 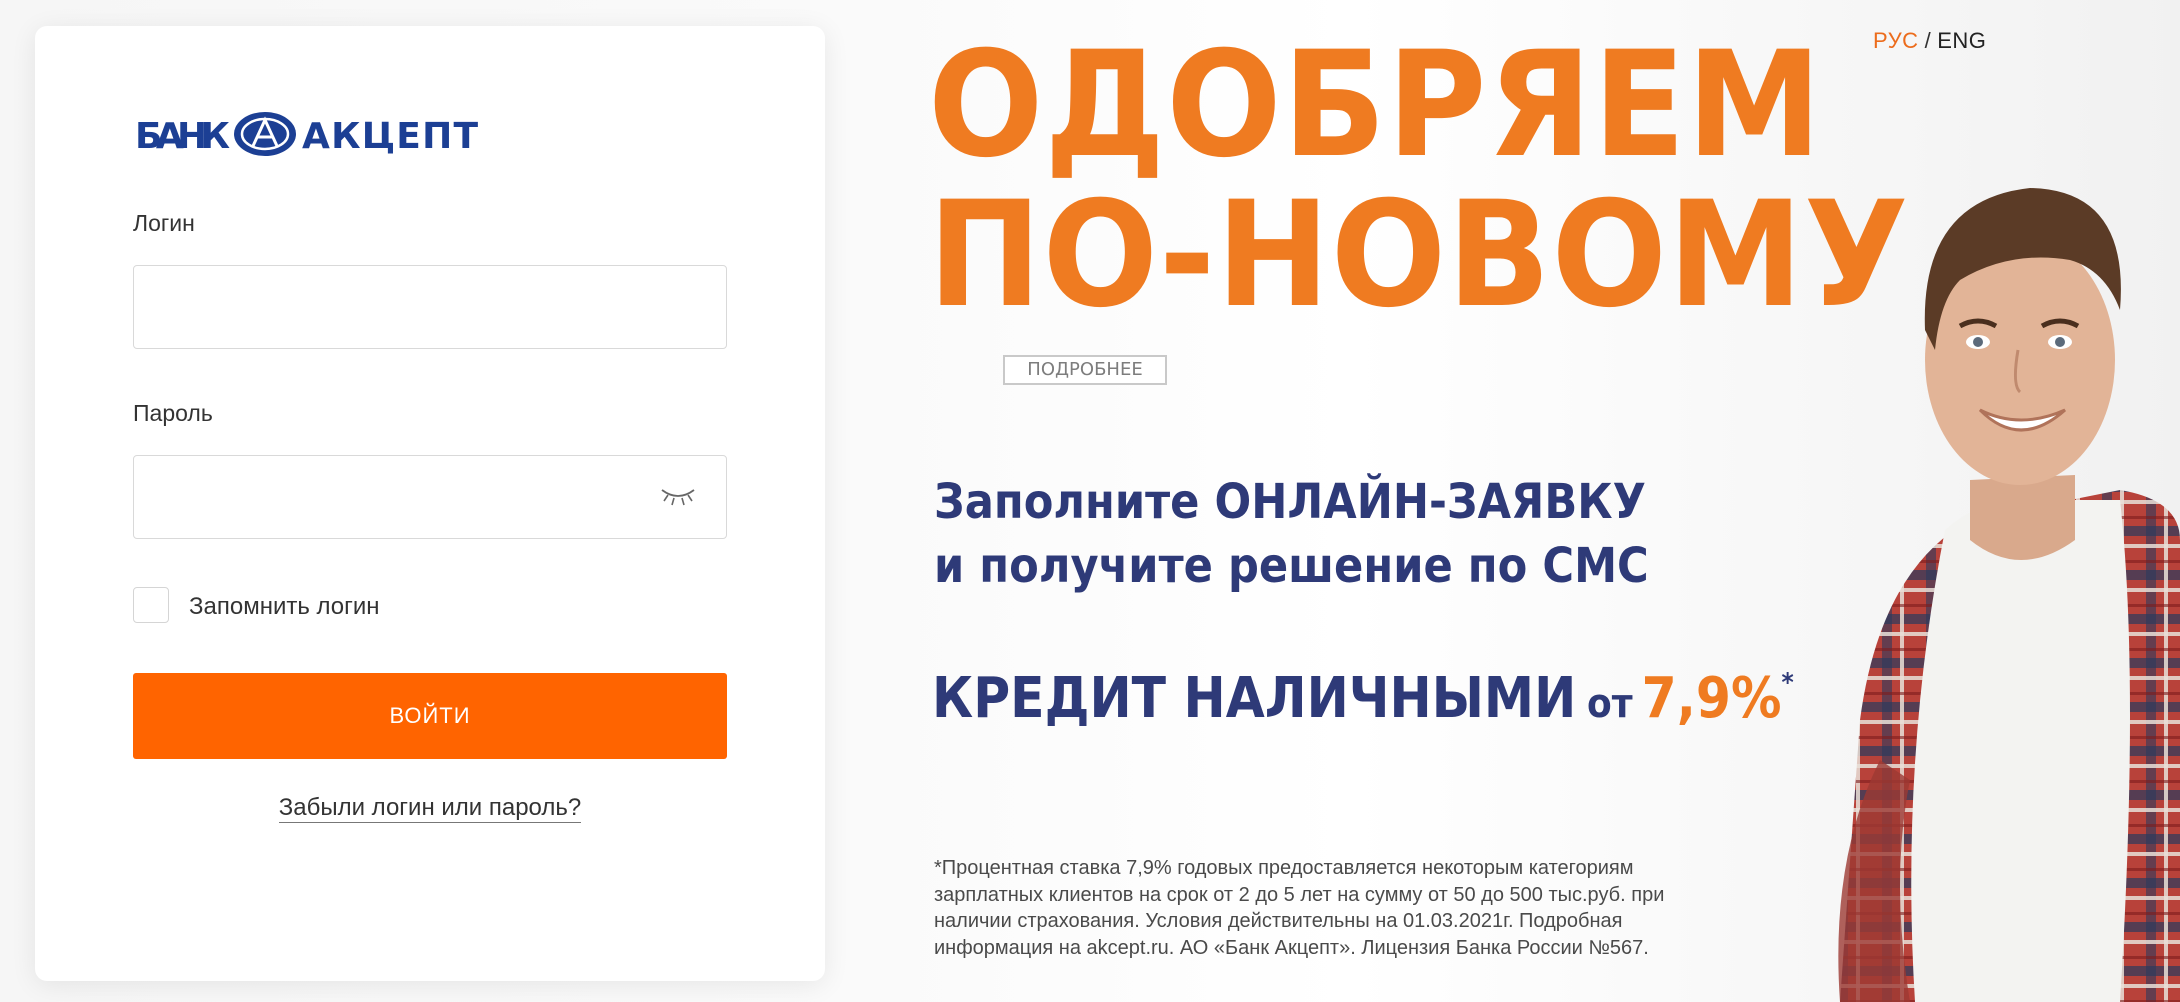 What do you see at coordinates (2009, 595) in the screenshot?
I see `person-photo` at bounding box center [2009, 595].